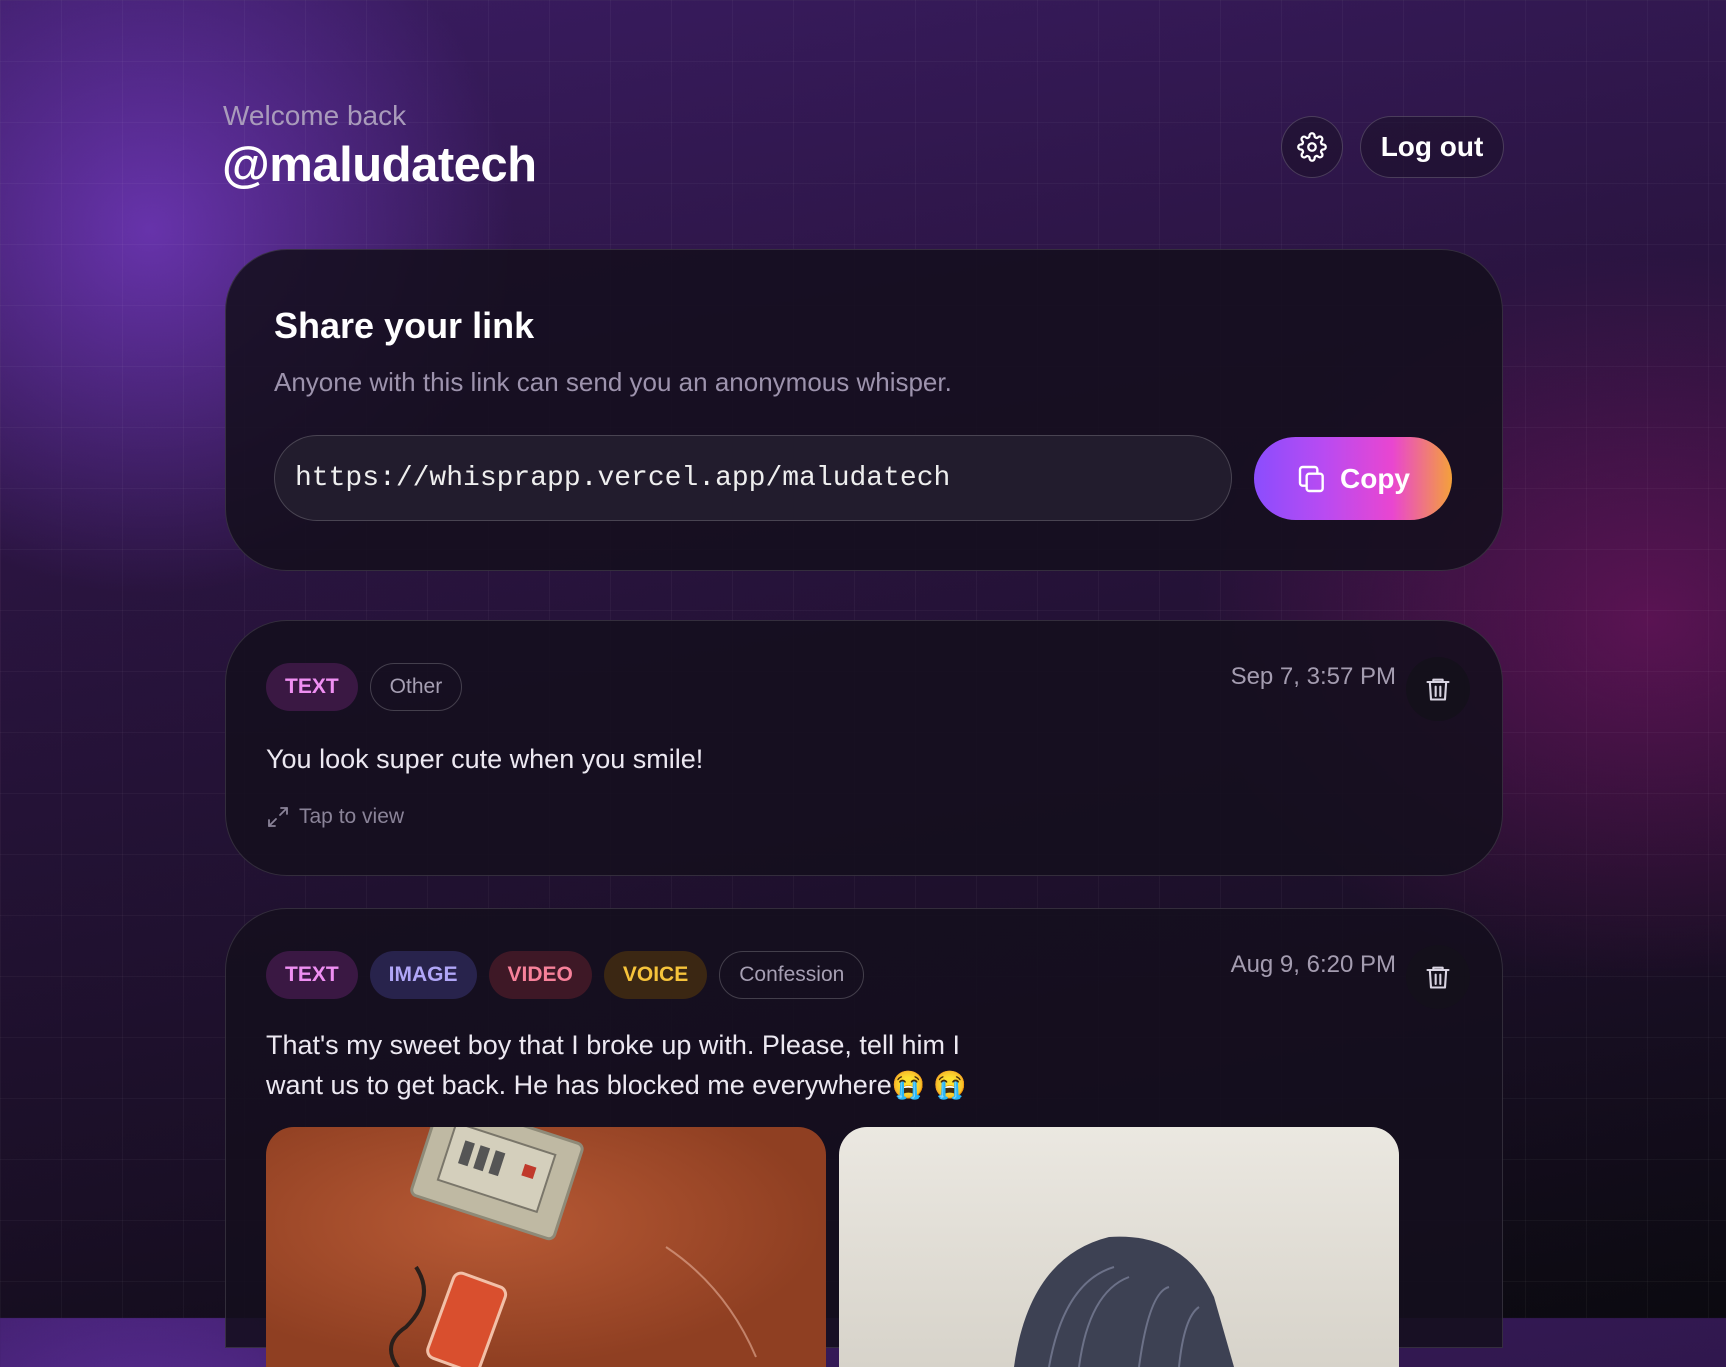  Describe the element at coordinates (1313, 964) in the screenshot. I see `message-timestamp: Aug 9, 6:20 PM` at that location.